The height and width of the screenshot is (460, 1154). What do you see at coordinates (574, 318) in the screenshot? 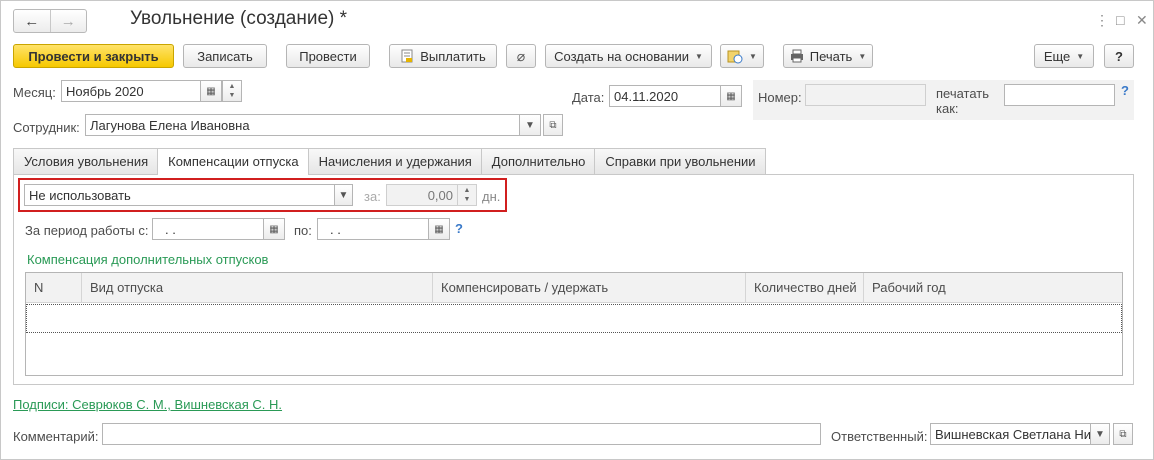
I see `table-row` at bounding box center [574, 318].